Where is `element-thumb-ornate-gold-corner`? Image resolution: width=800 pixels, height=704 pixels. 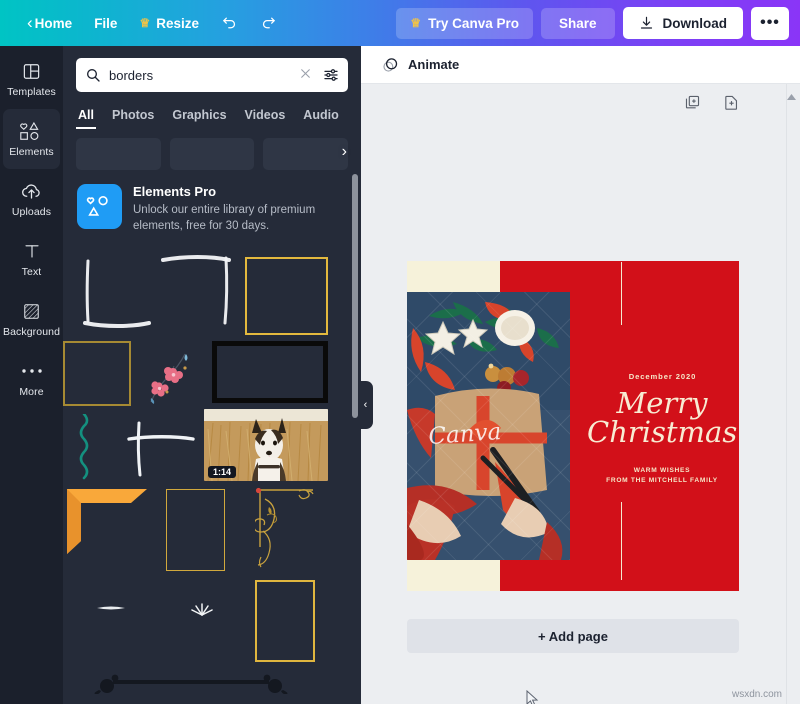 element-thumb-ornate-gold-corner is located at coordinates (285, 528).